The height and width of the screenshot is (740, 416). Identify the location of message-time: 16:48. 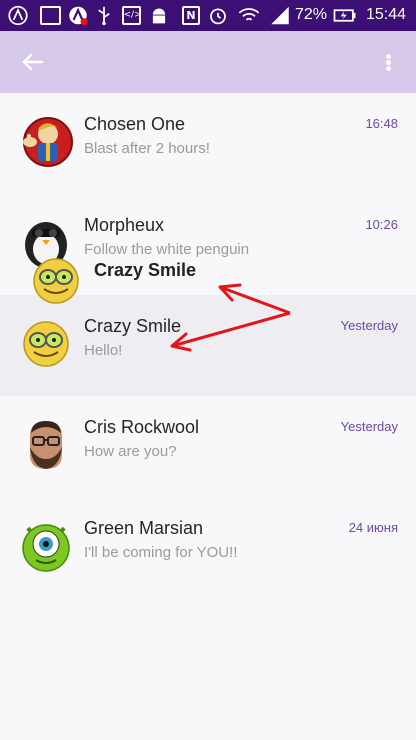
(381, 123).